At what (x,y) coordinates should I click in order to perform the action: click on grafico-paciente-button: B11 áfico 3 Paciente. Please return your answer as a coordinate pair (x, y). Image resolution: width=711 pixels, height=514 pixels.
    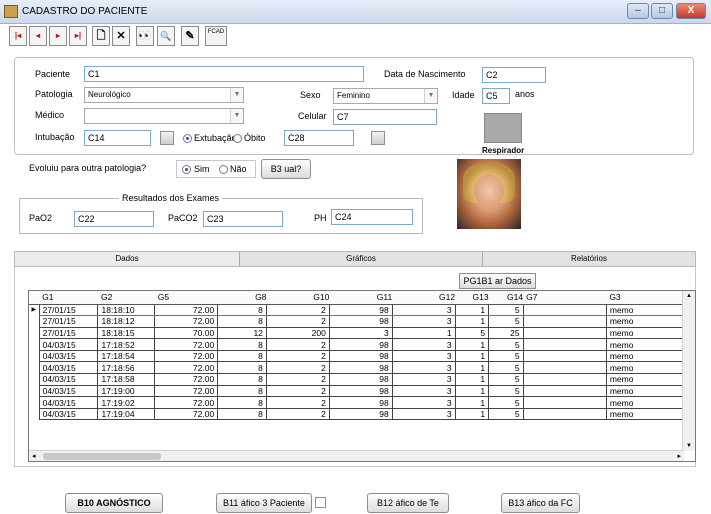
    Looking at the image, I should click on (264, 503).